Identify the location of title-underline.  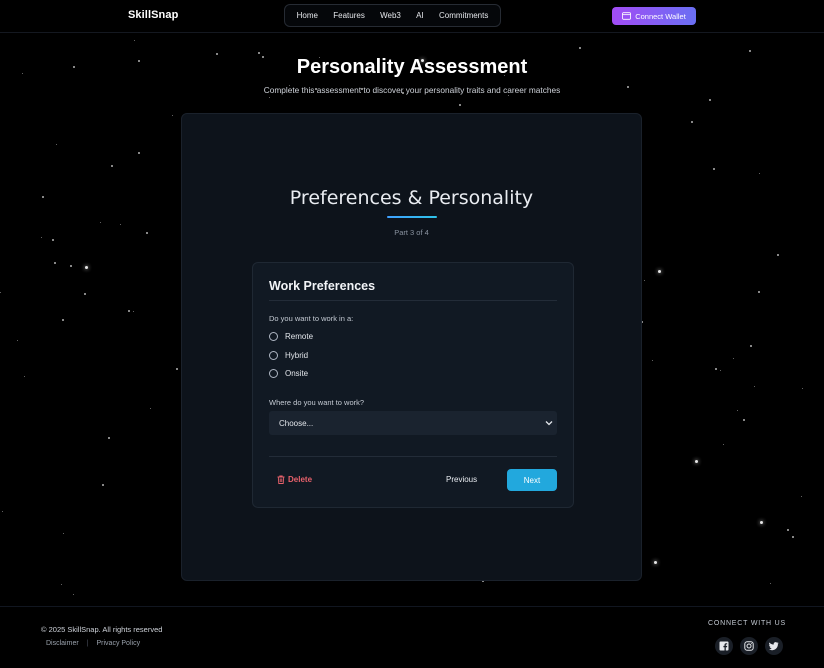
(412, 217).